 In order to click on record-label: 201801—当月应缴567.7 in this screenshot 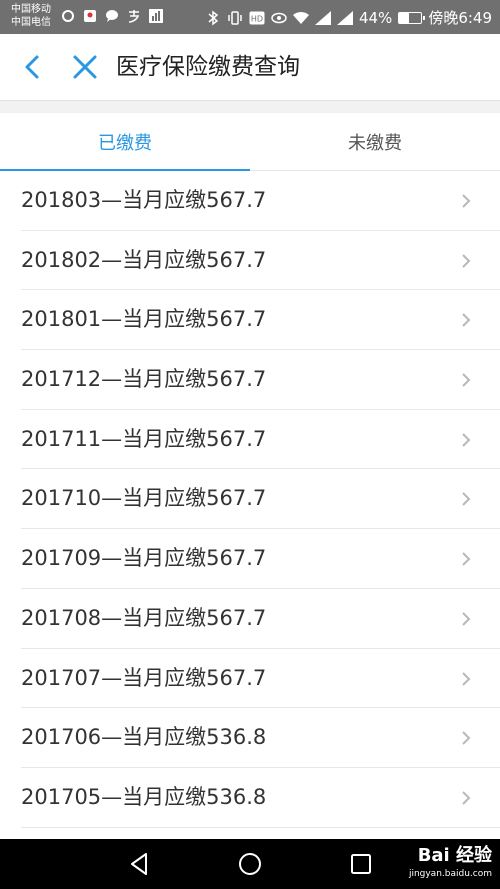, I will do `click(144, 319)`.